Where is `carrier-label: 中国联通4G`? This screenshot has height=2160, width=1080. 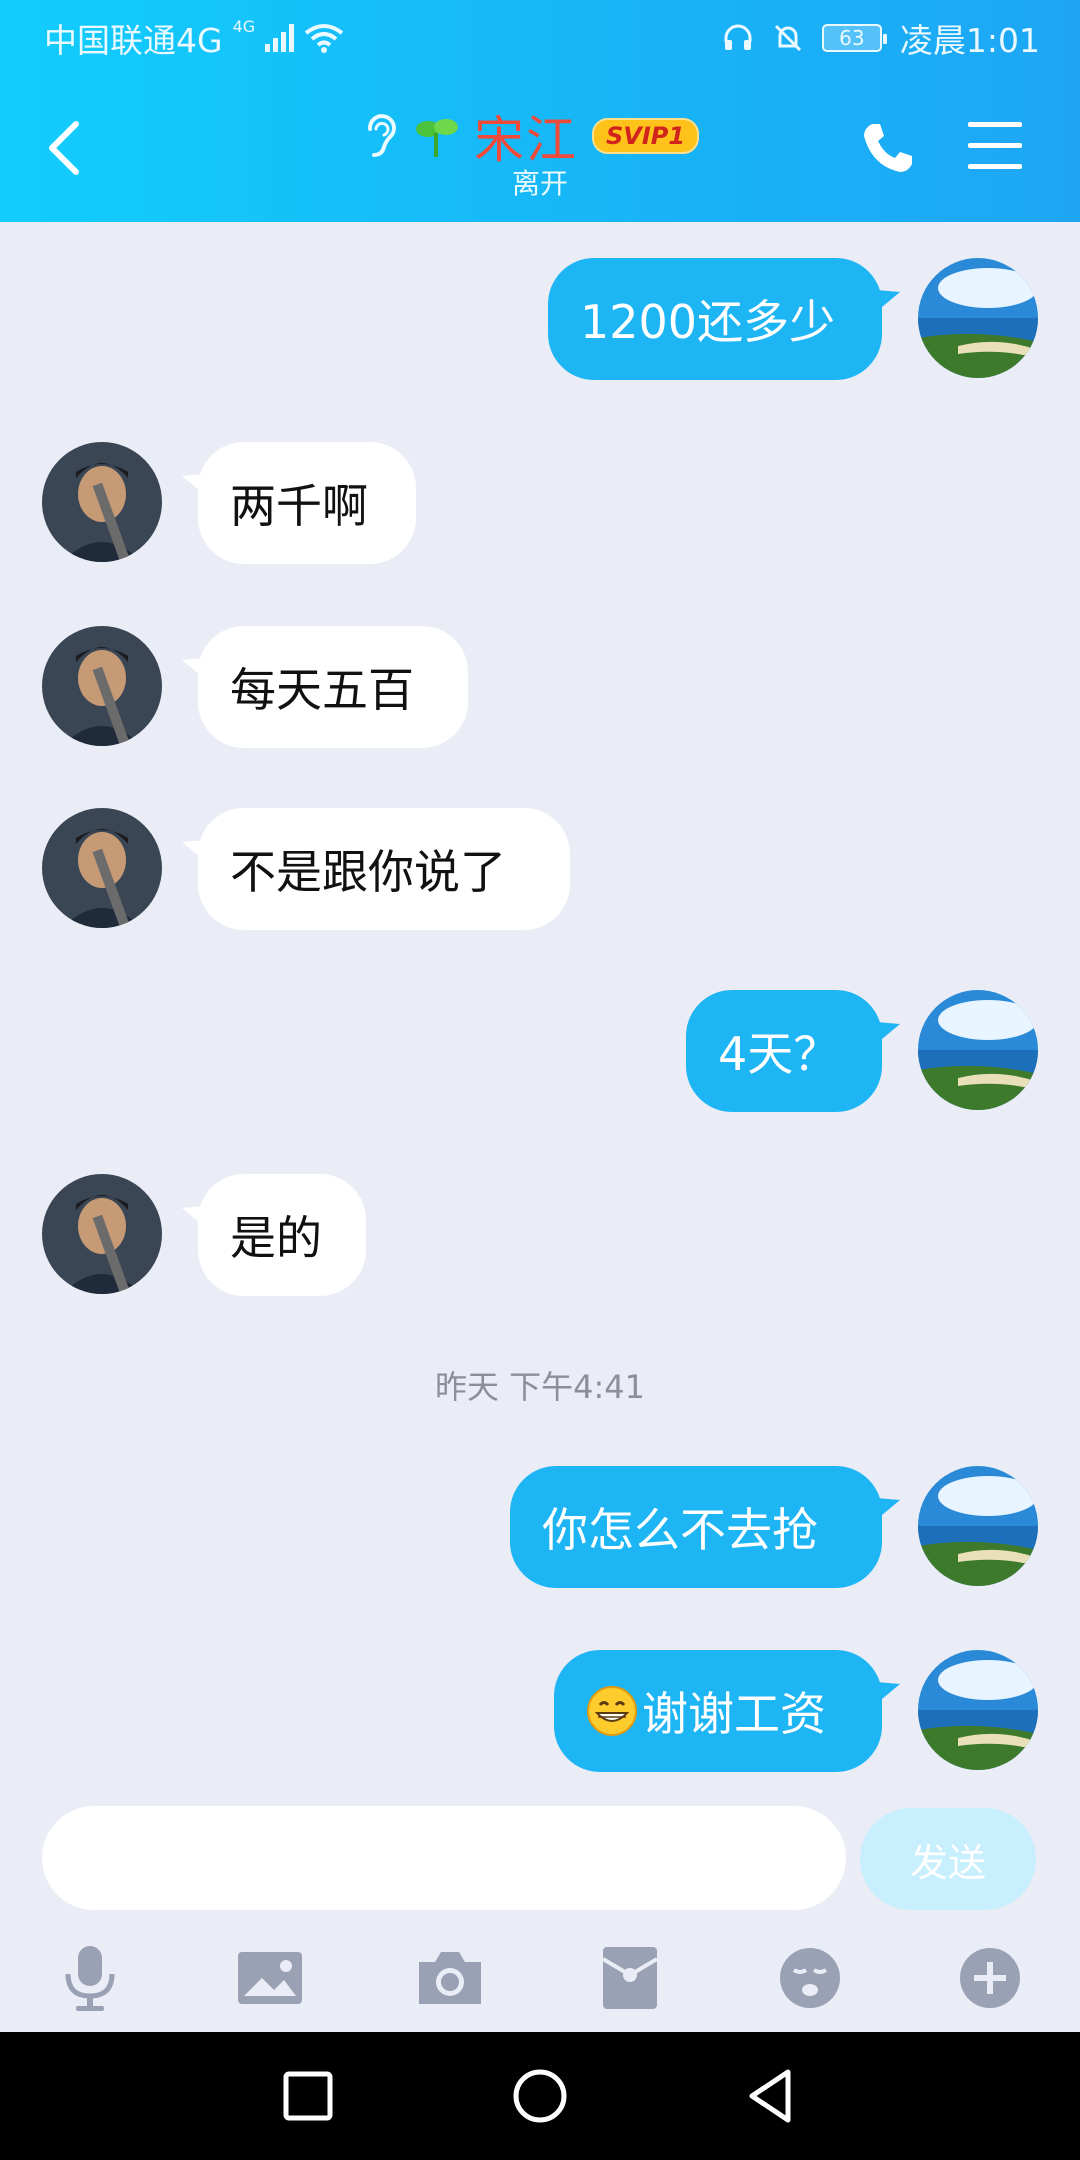
carrier-label: 中国联通4G is located at coordinates (133, 40).